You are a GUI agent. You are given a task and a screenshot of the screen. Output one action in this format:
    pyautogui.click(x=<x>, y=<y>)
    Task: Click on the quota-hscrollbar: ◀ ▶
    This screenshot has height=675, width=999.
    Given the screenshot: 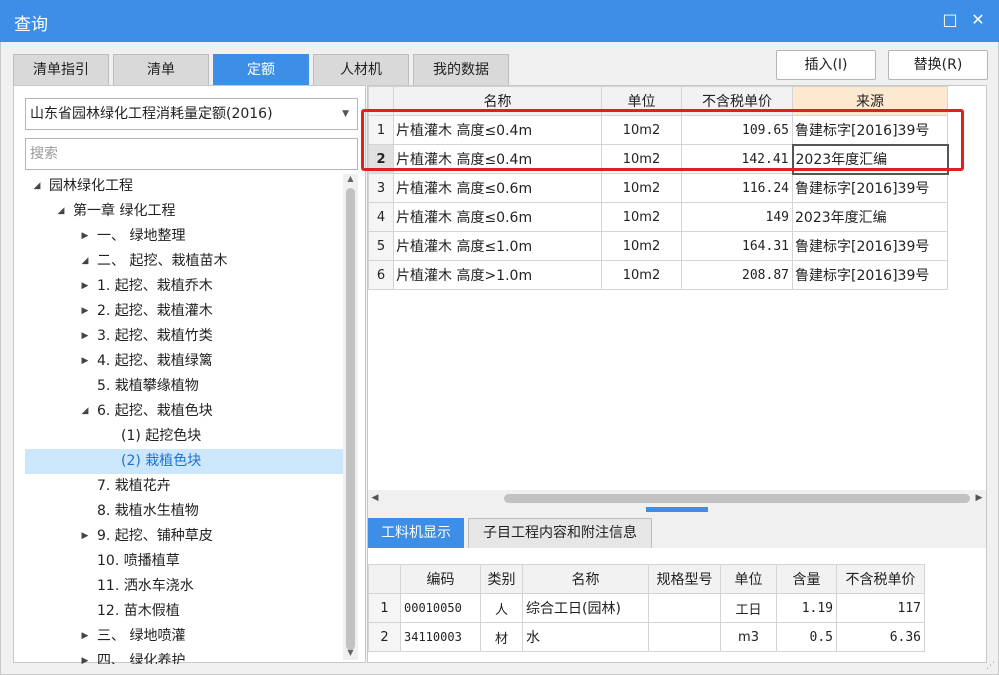 What is the action you would take?
    pyautogui.click(x=677, y=498)
    